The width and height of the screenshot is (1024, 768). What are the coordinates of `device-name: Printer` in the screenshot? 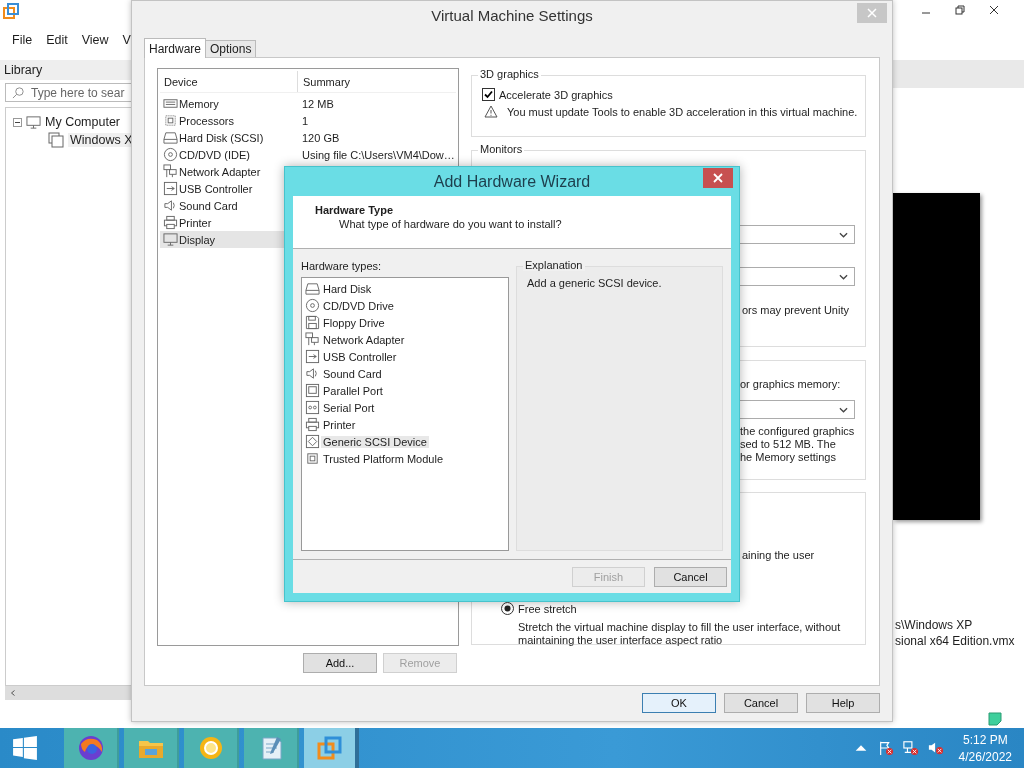 It's located at (195, 222).